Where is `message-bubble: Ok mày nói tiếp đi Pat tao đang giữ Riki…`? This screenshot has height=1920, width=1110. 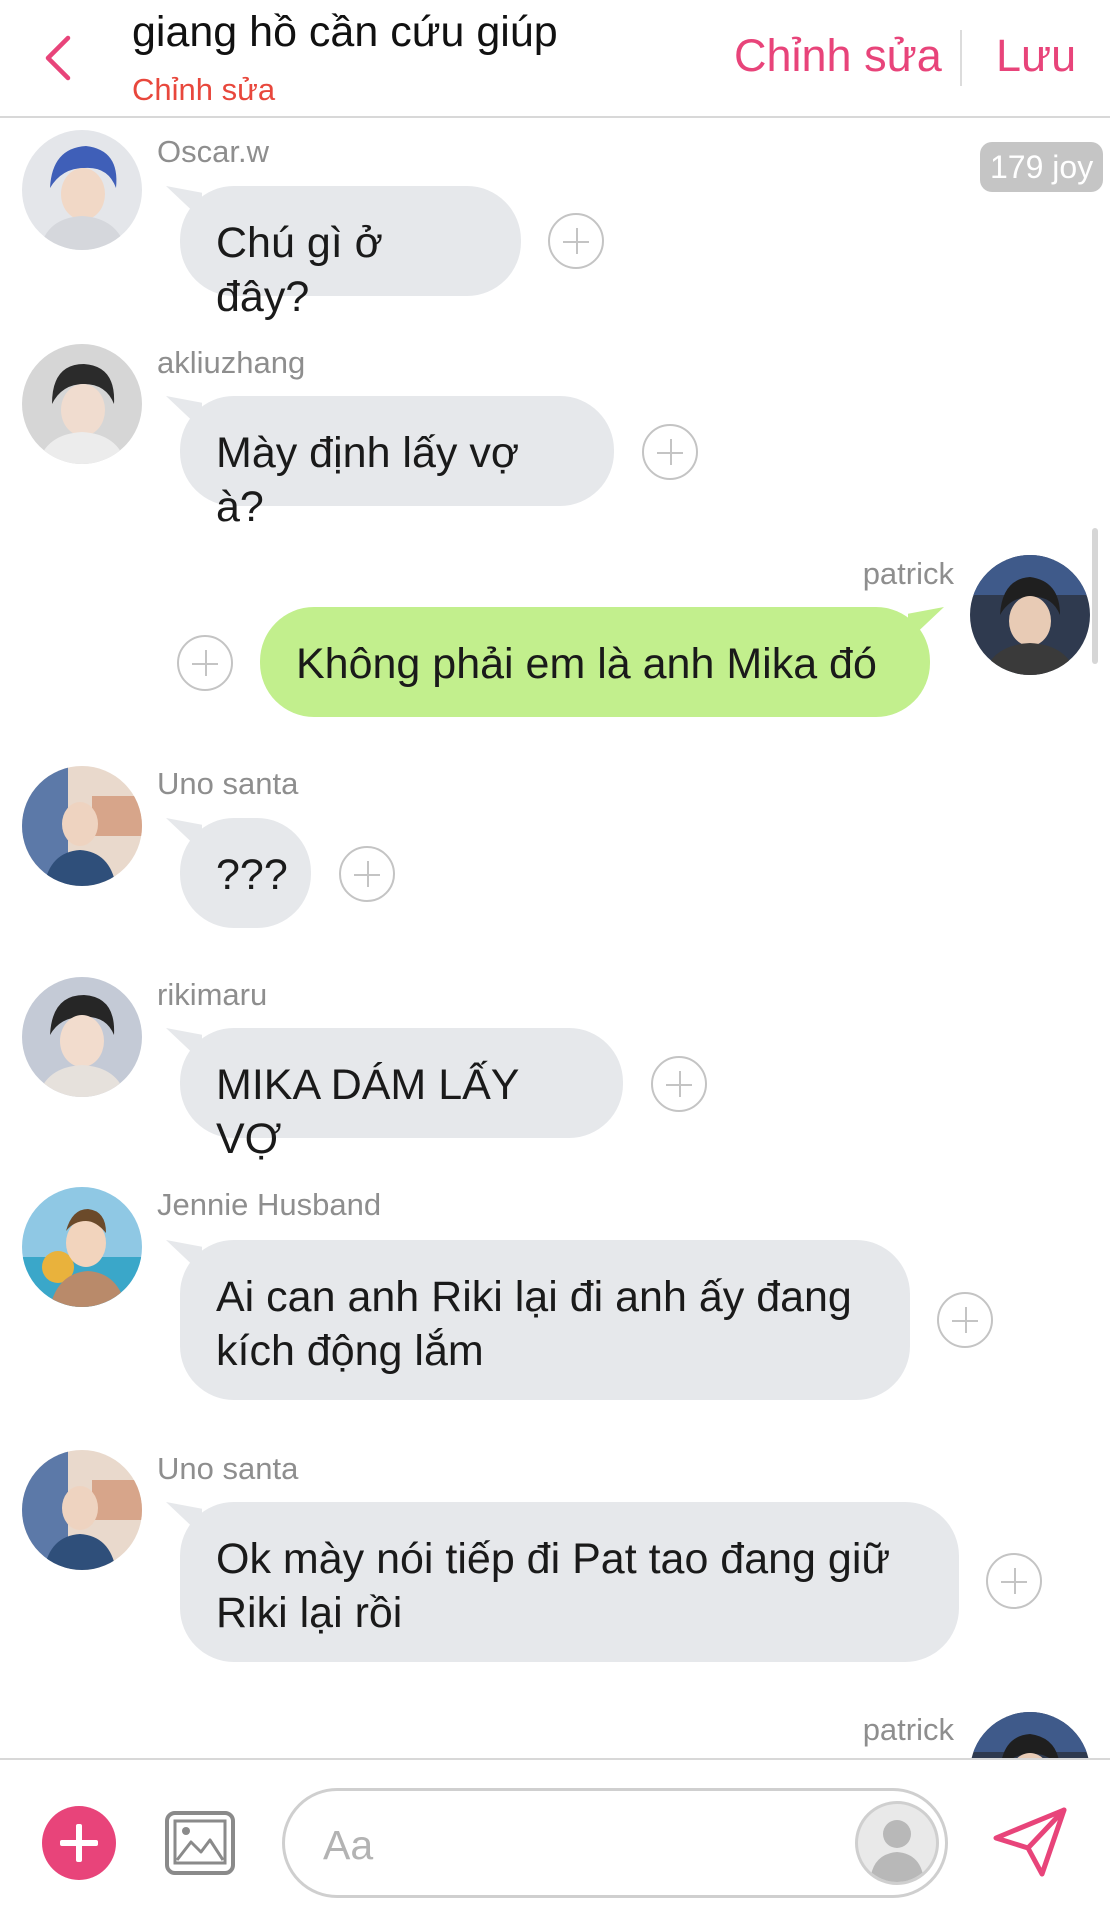 message-bubble: Ok mày nói tiếp đi Pat tao đang giữ Riki… is located at coordinates (569, 1582).